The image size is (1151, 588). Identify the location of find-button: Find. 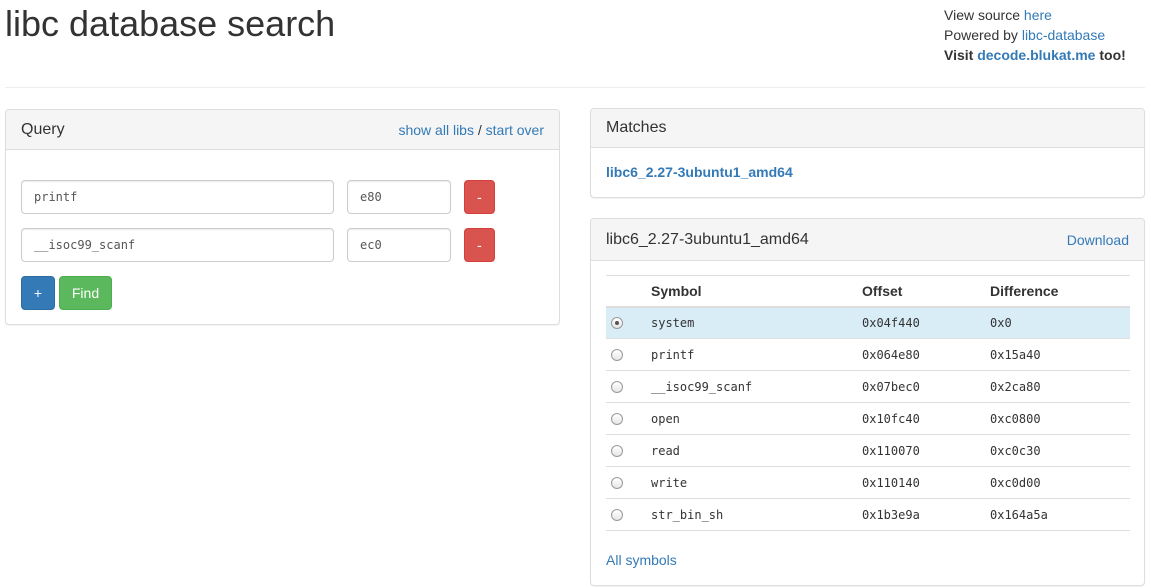
(85, 293).